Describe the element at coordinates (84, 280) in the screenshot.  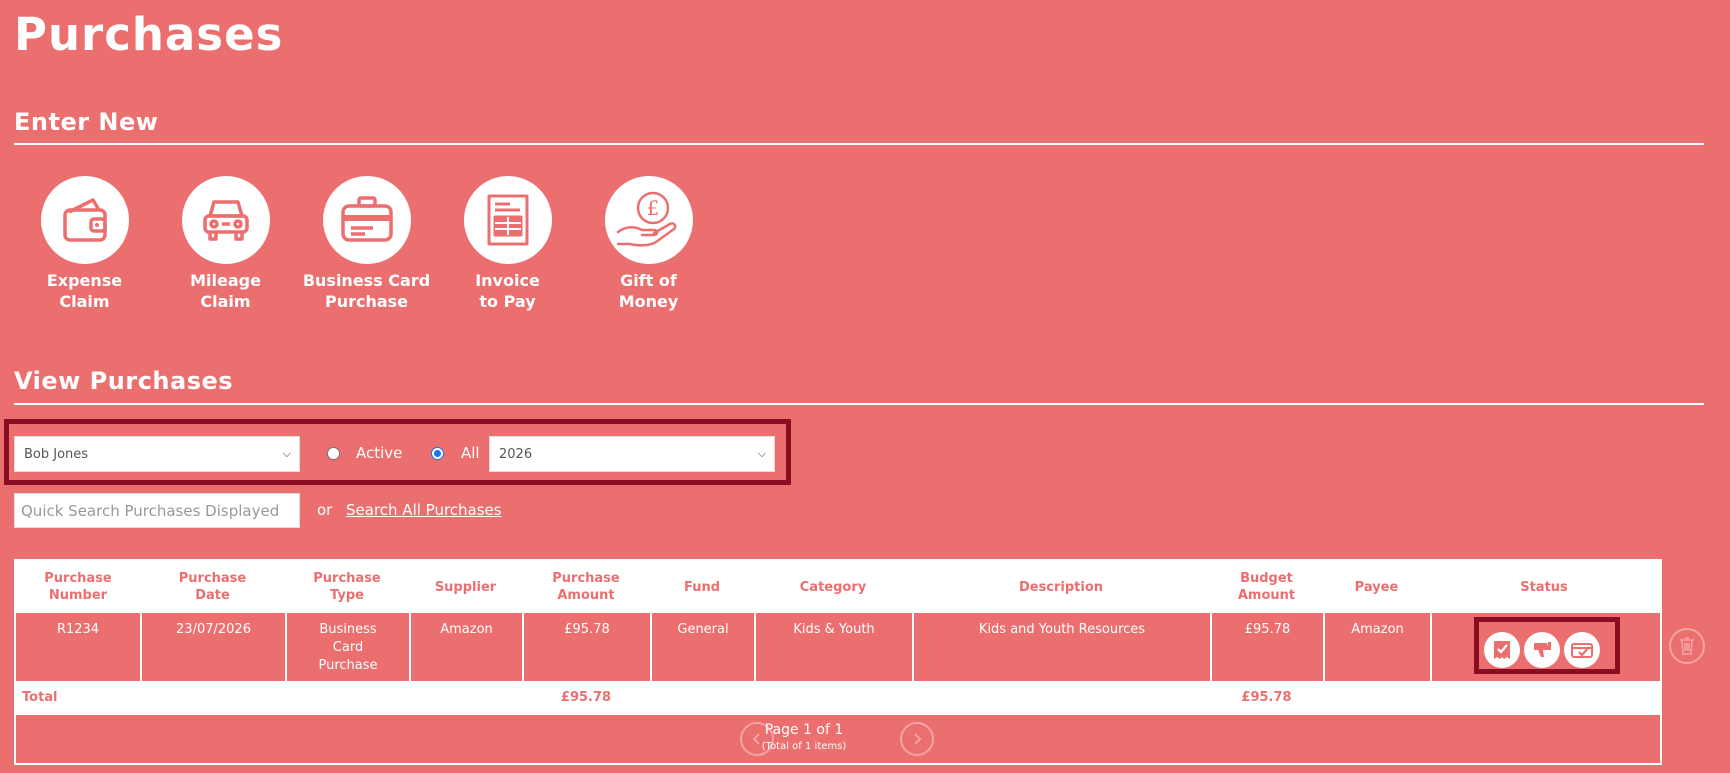
I see `expense-claim-label-1: Expense` at that location.